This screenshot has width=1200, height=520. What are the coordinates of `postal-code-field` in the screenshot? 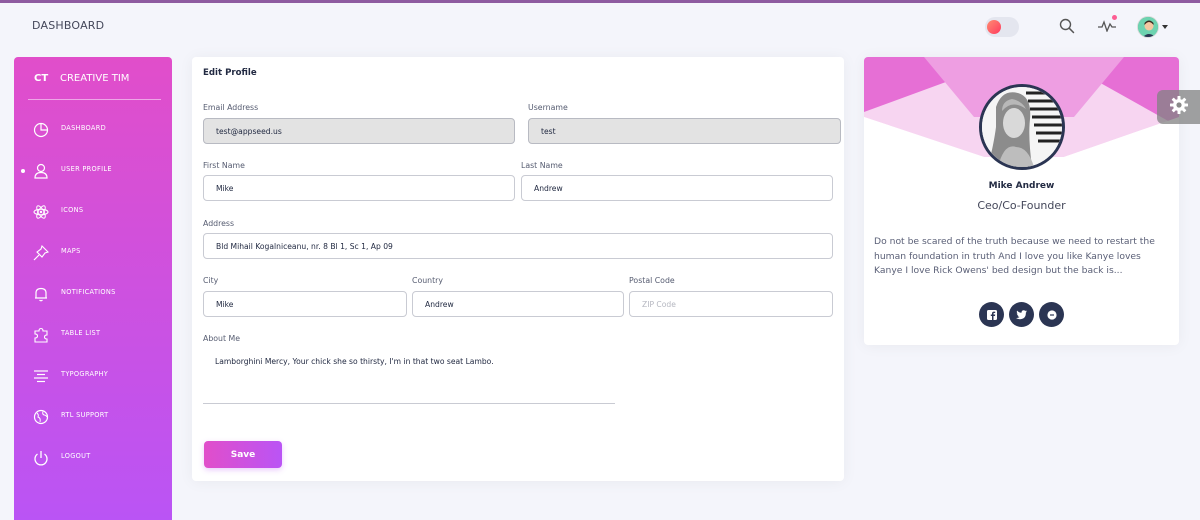 It's located at (731, 304).